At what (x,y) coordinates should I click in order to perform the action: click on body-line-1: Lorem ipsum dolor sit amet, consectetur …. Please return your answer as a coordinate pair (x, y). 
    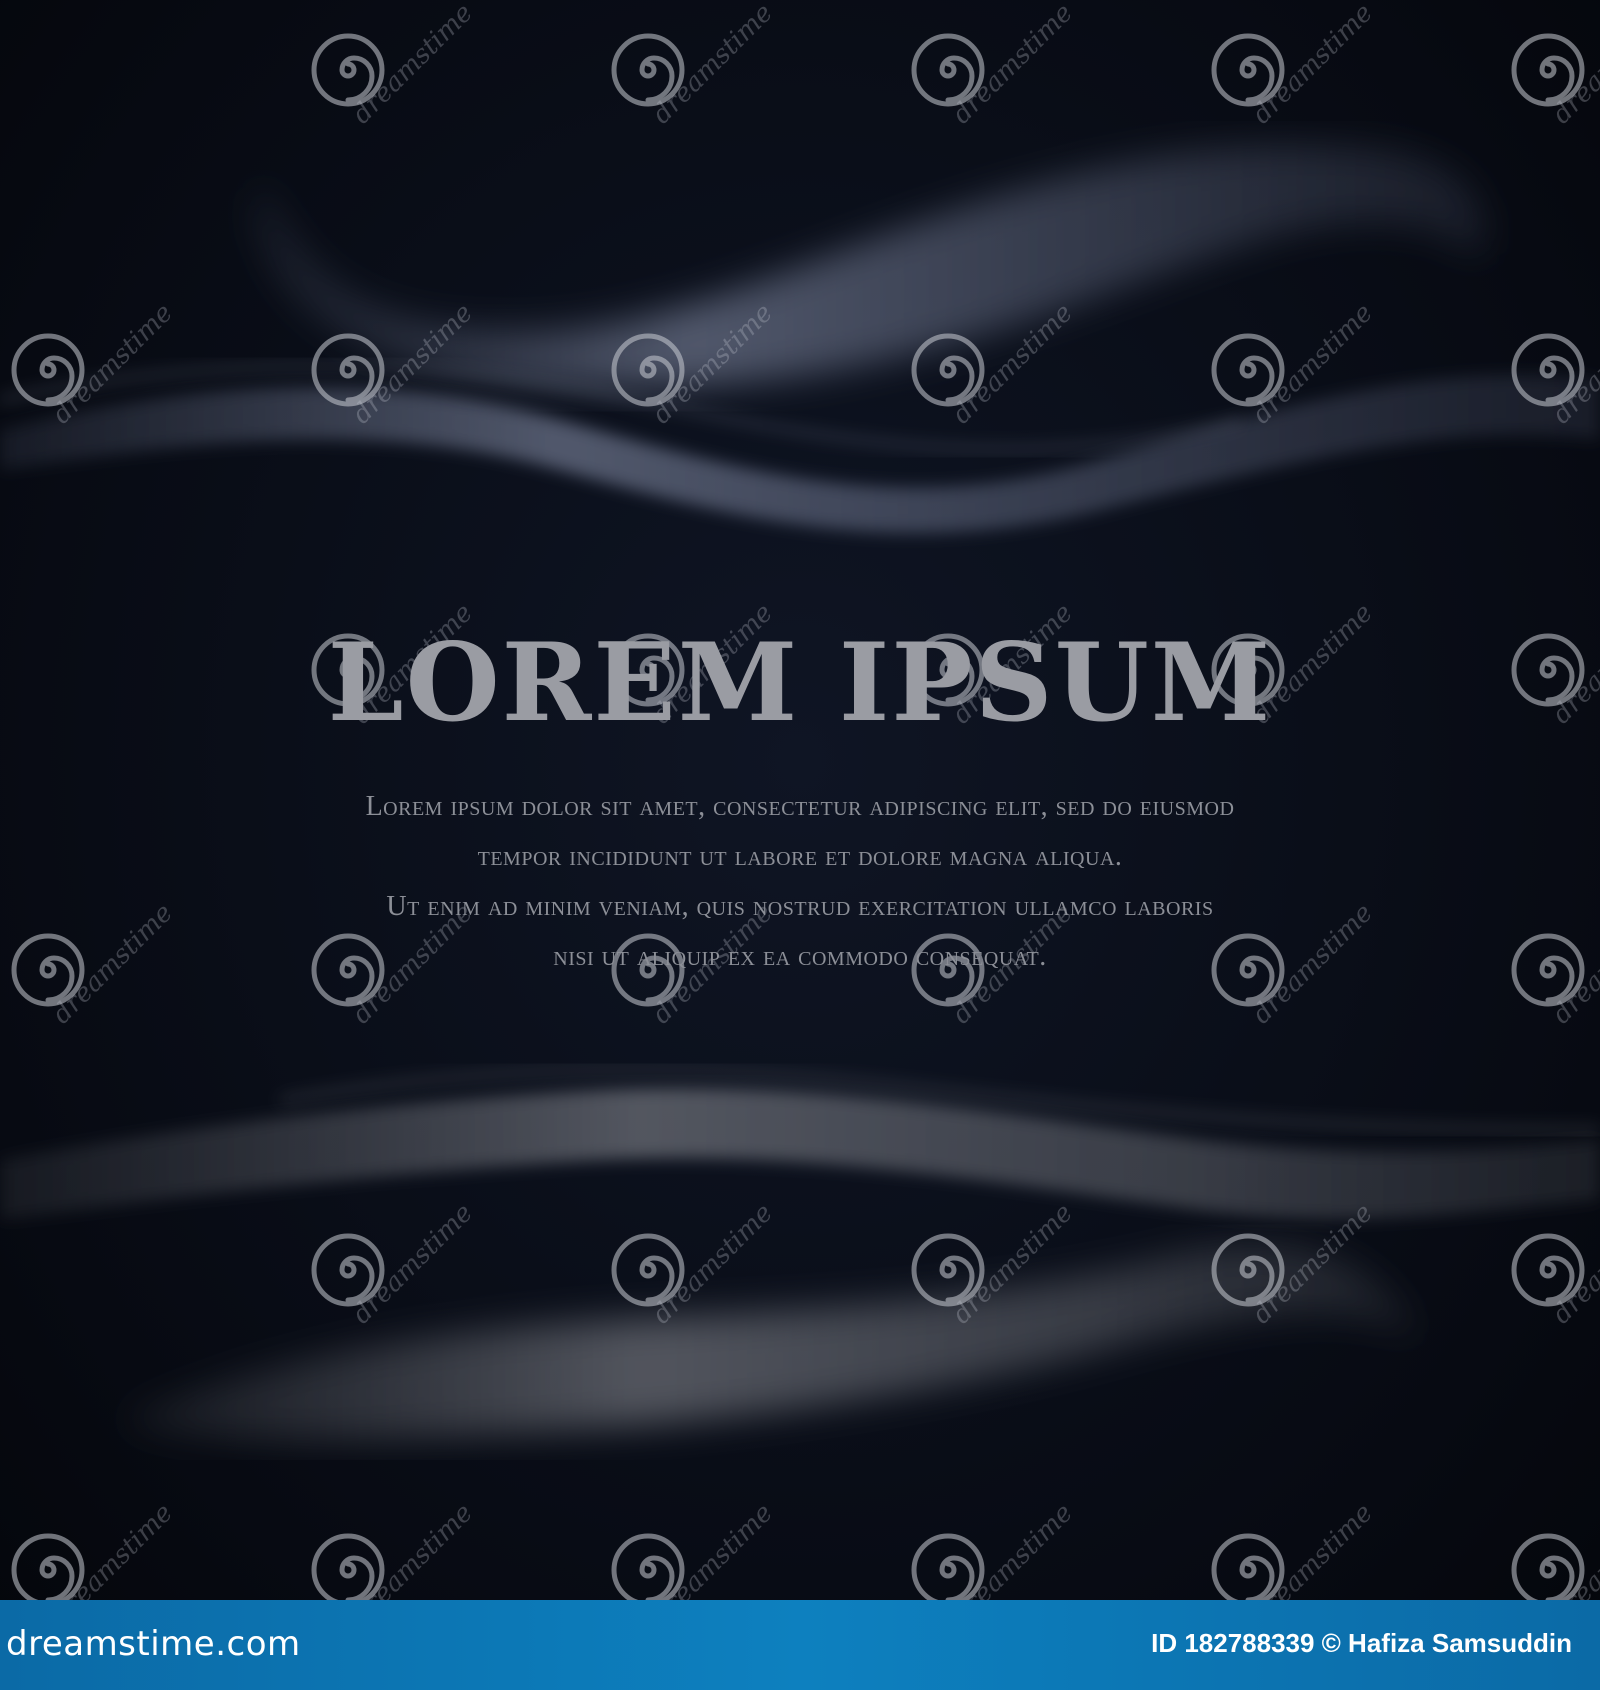
    Looking at the image, I should click on (800, 806).